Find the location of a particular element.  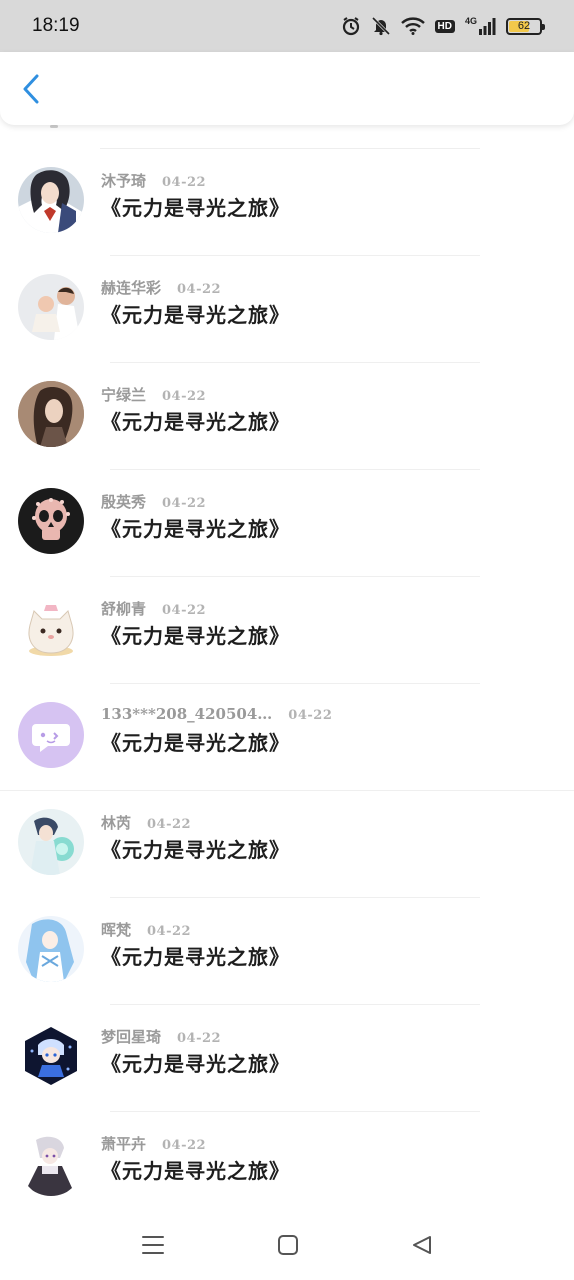

list-item: 舒柳青 04-22 《元力是寻光之旅》 is located at coordinates (287, 630).